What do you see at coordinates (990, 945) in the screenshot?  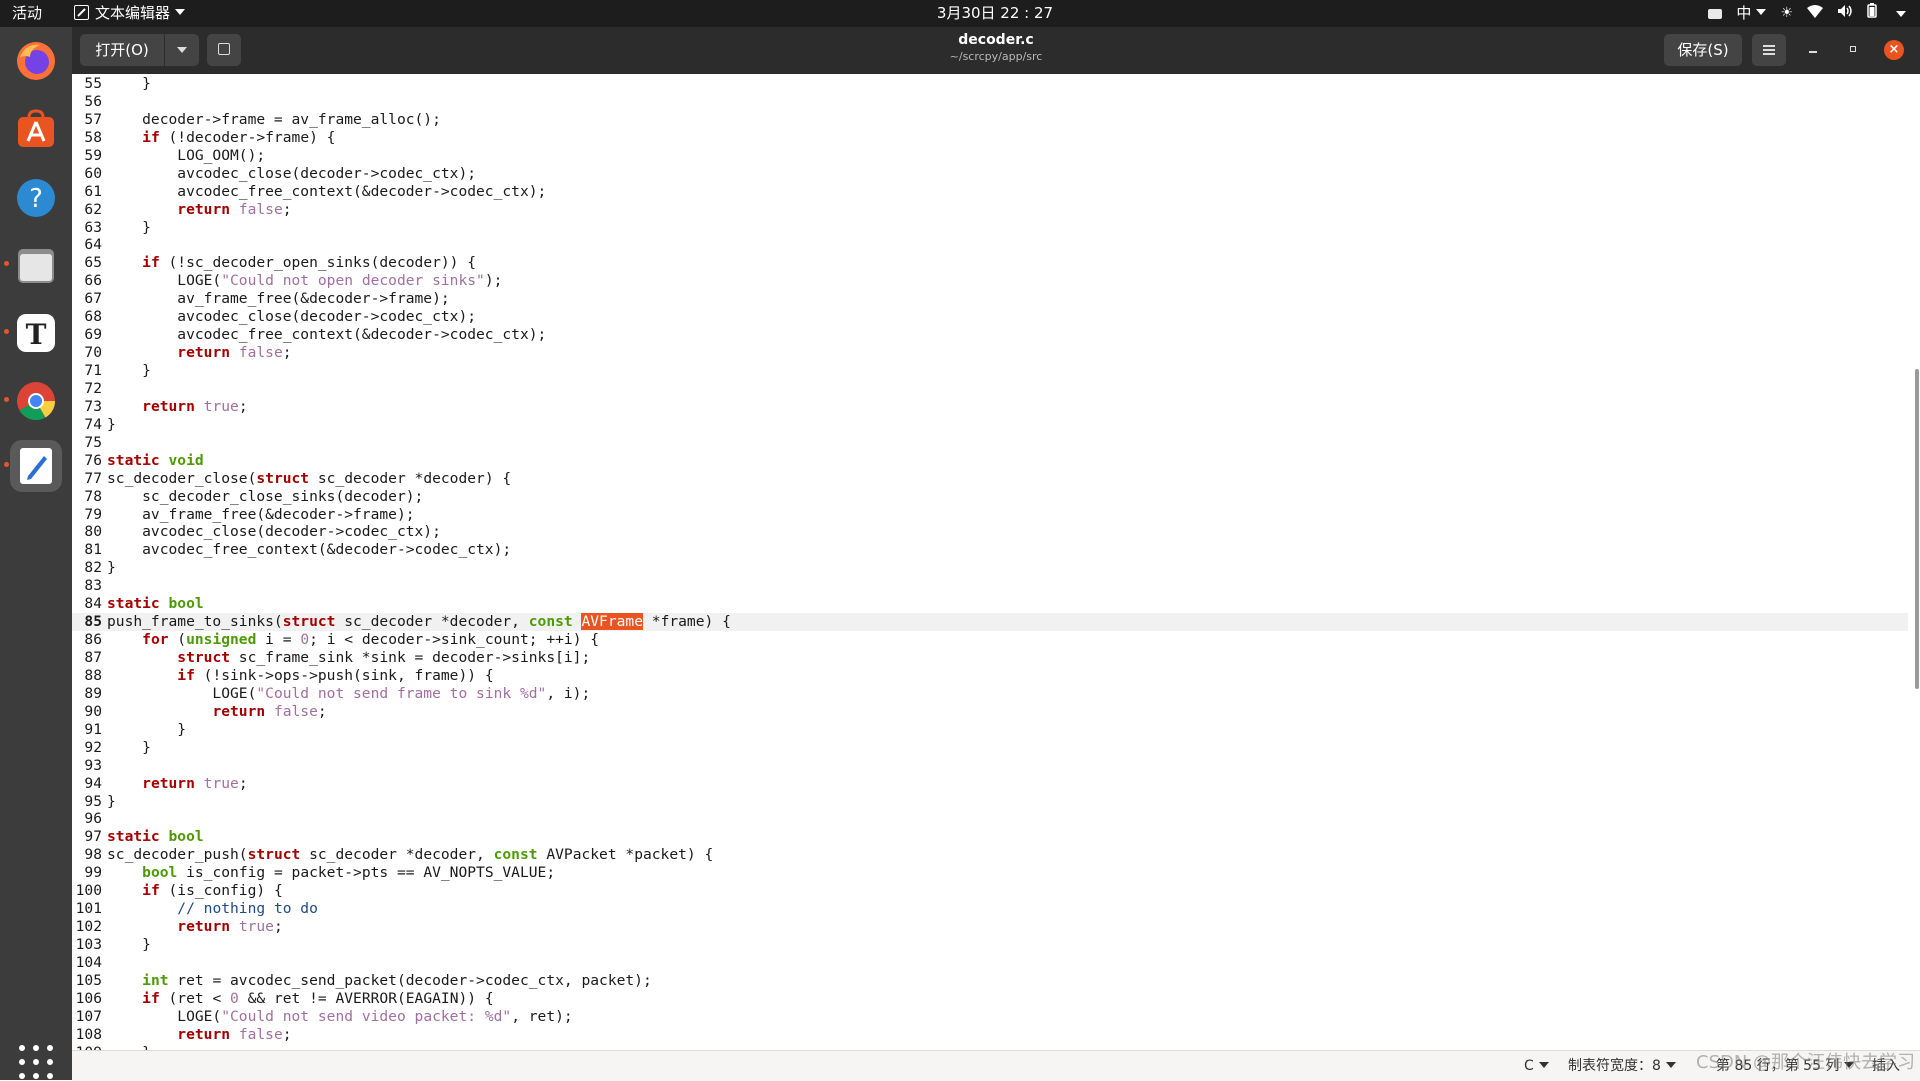 I see `code-line: 103 }` at bounding box center [990, 945].